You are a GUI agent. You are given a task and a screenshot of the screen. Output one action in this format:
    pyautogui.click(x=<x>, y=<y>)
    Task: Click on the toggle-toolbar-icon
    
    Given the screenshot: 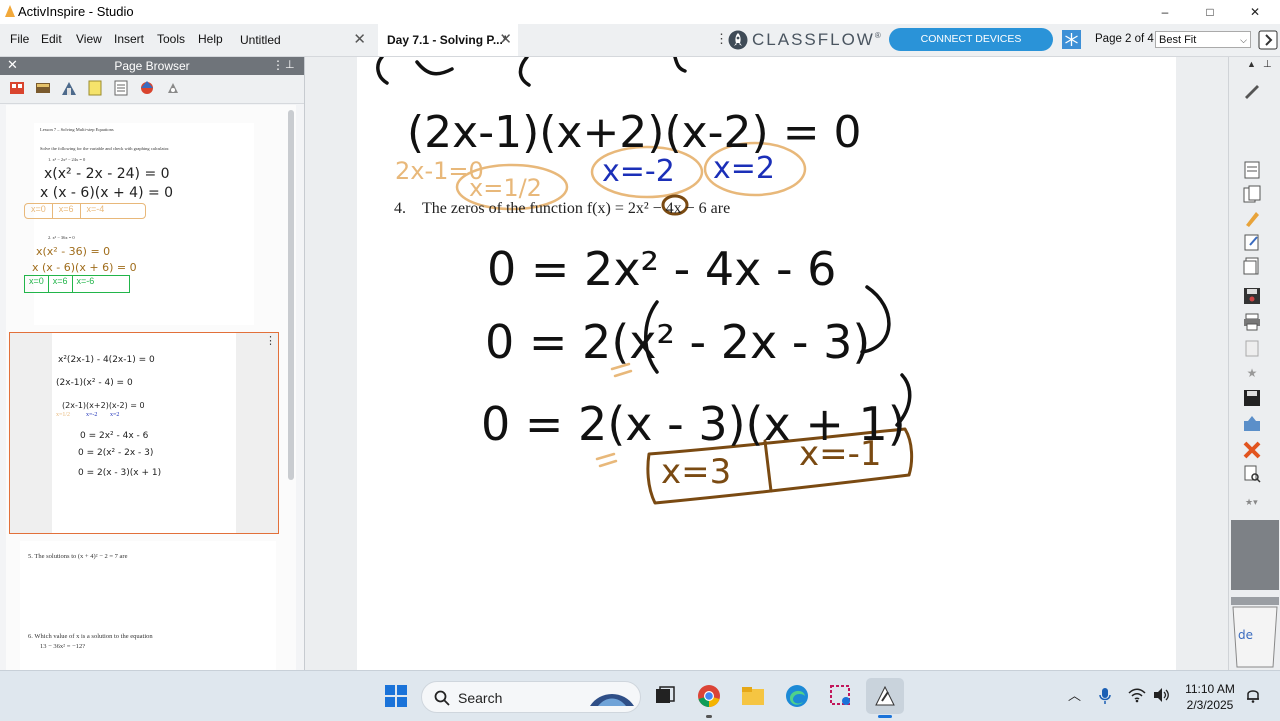 What is the action you would take?
    pyautogui.click(x=1268, y=40)
    